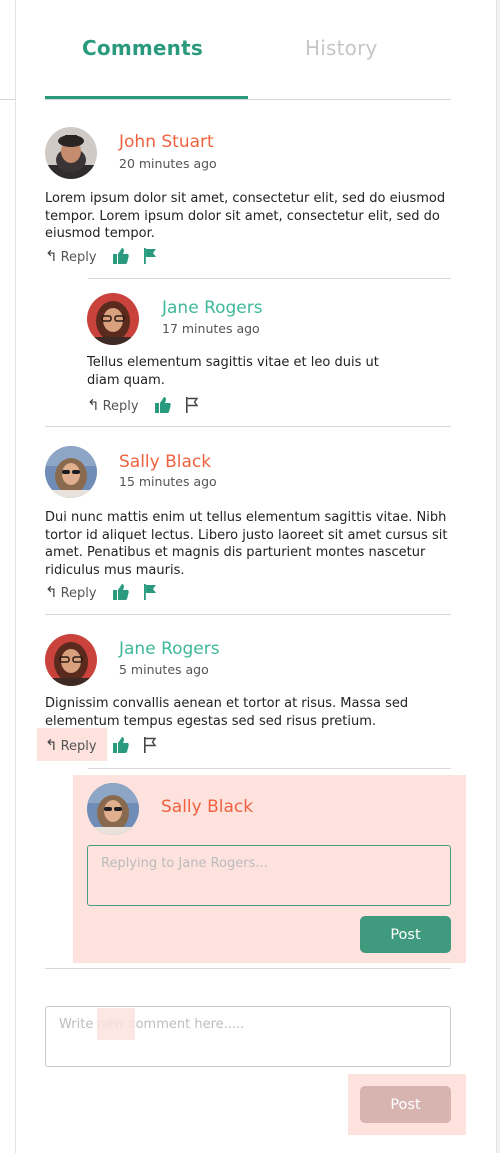 The height and width of the screenshot is (1153, 500). What do you see at coordinates (269, 875) in the screenshot?
I see `reply-input` at bounding box center [269, 875].